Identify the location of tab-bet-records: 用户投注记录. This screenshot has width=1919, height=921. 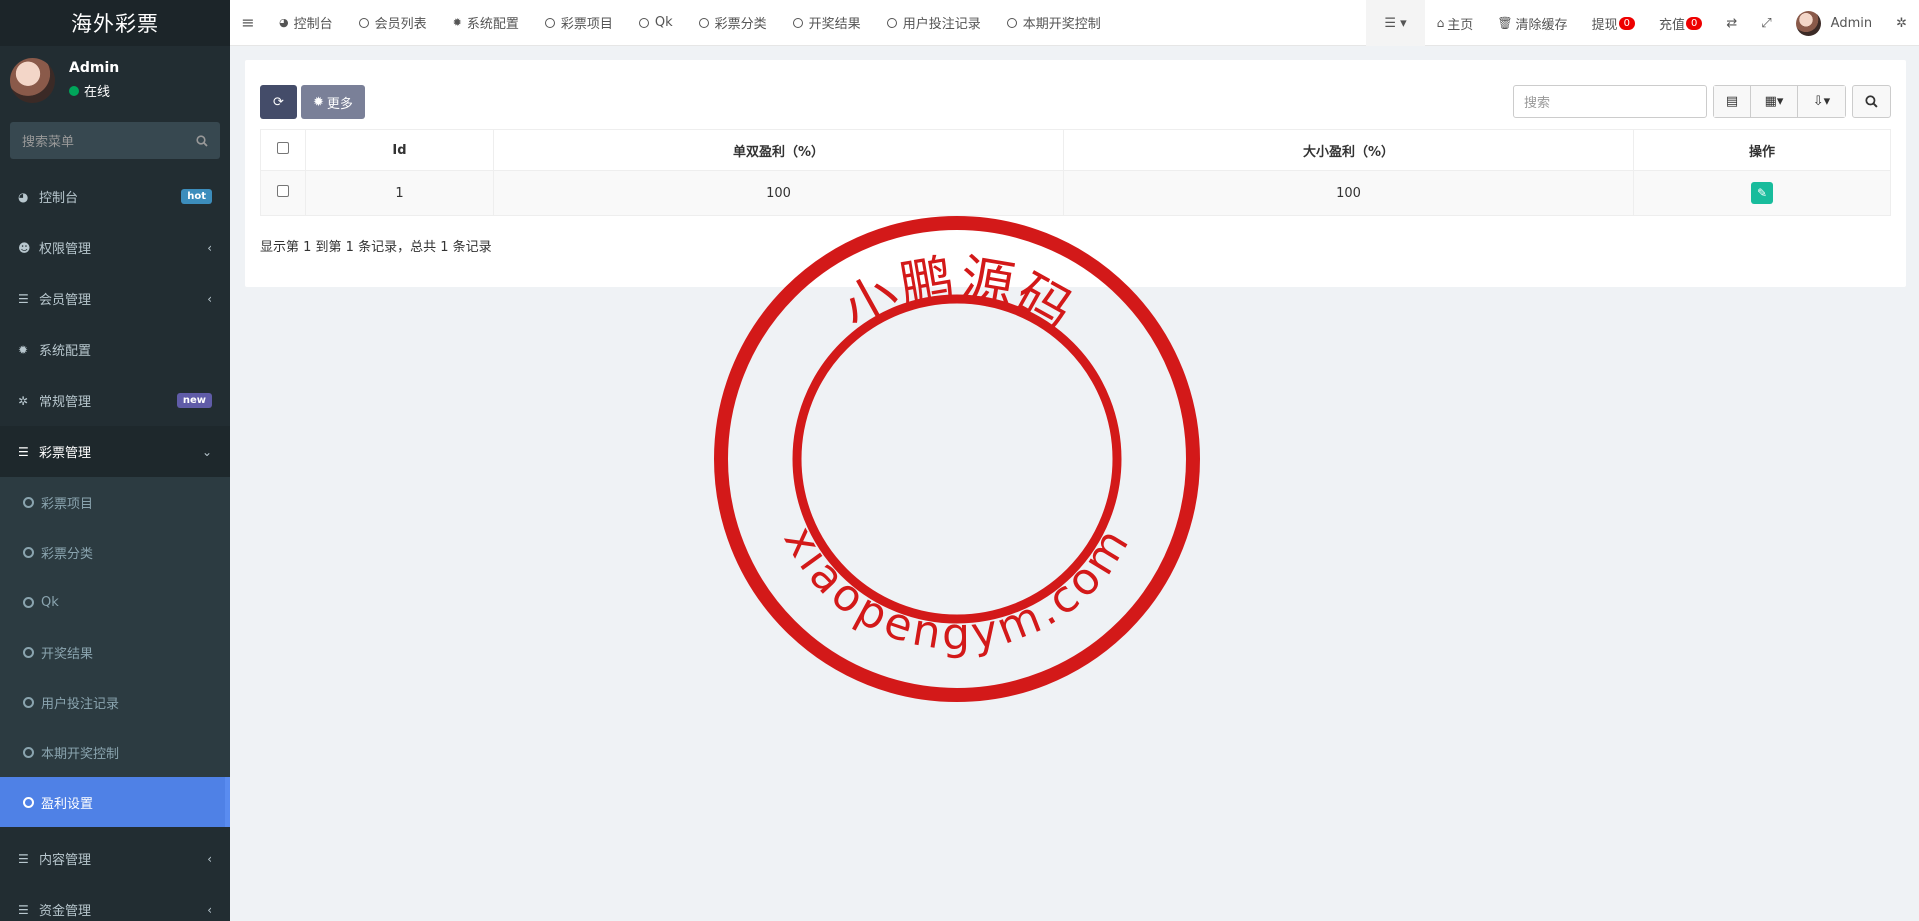
(934, 23).